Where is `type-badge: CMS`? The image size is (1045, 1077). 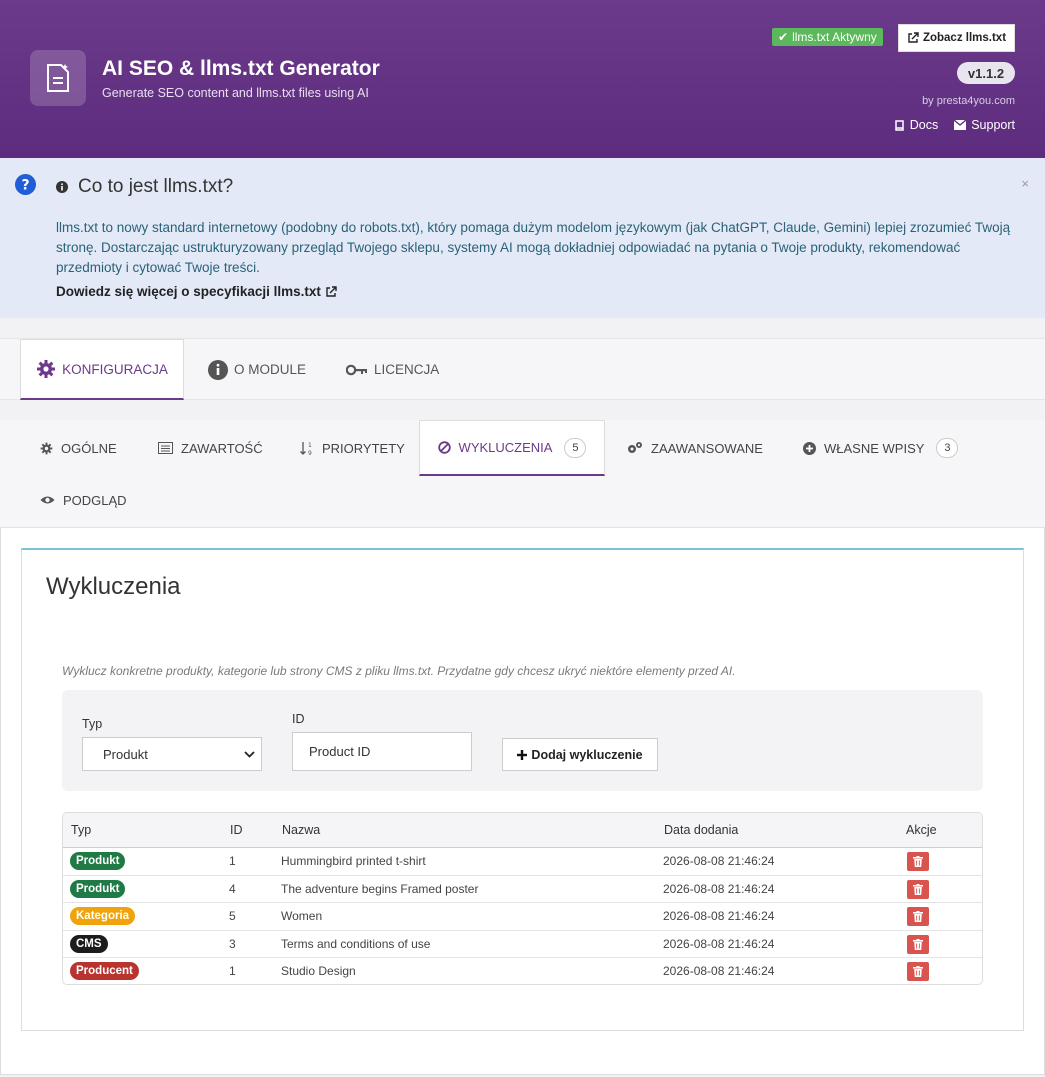
type-badge: CMS is located at coordinates (89, 943).